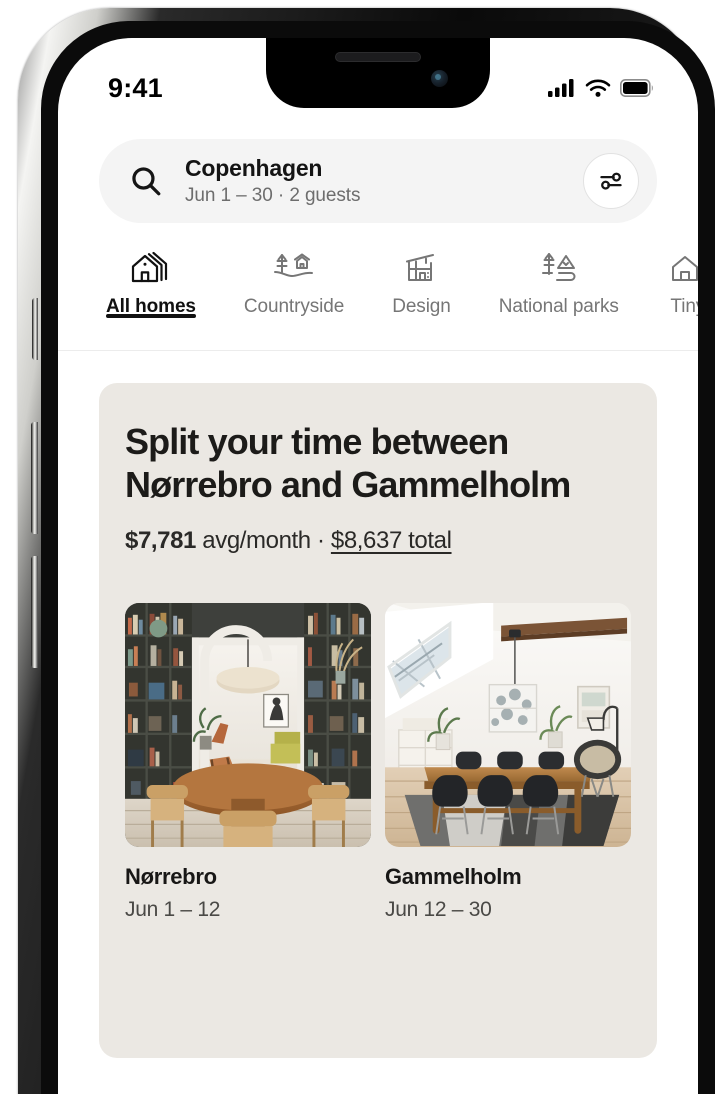 This screenshot has height=1094, width=720. Describe the element at coordinates (453, 876) in the screenshot. I see `listing-name: Gammelholm` at that location.